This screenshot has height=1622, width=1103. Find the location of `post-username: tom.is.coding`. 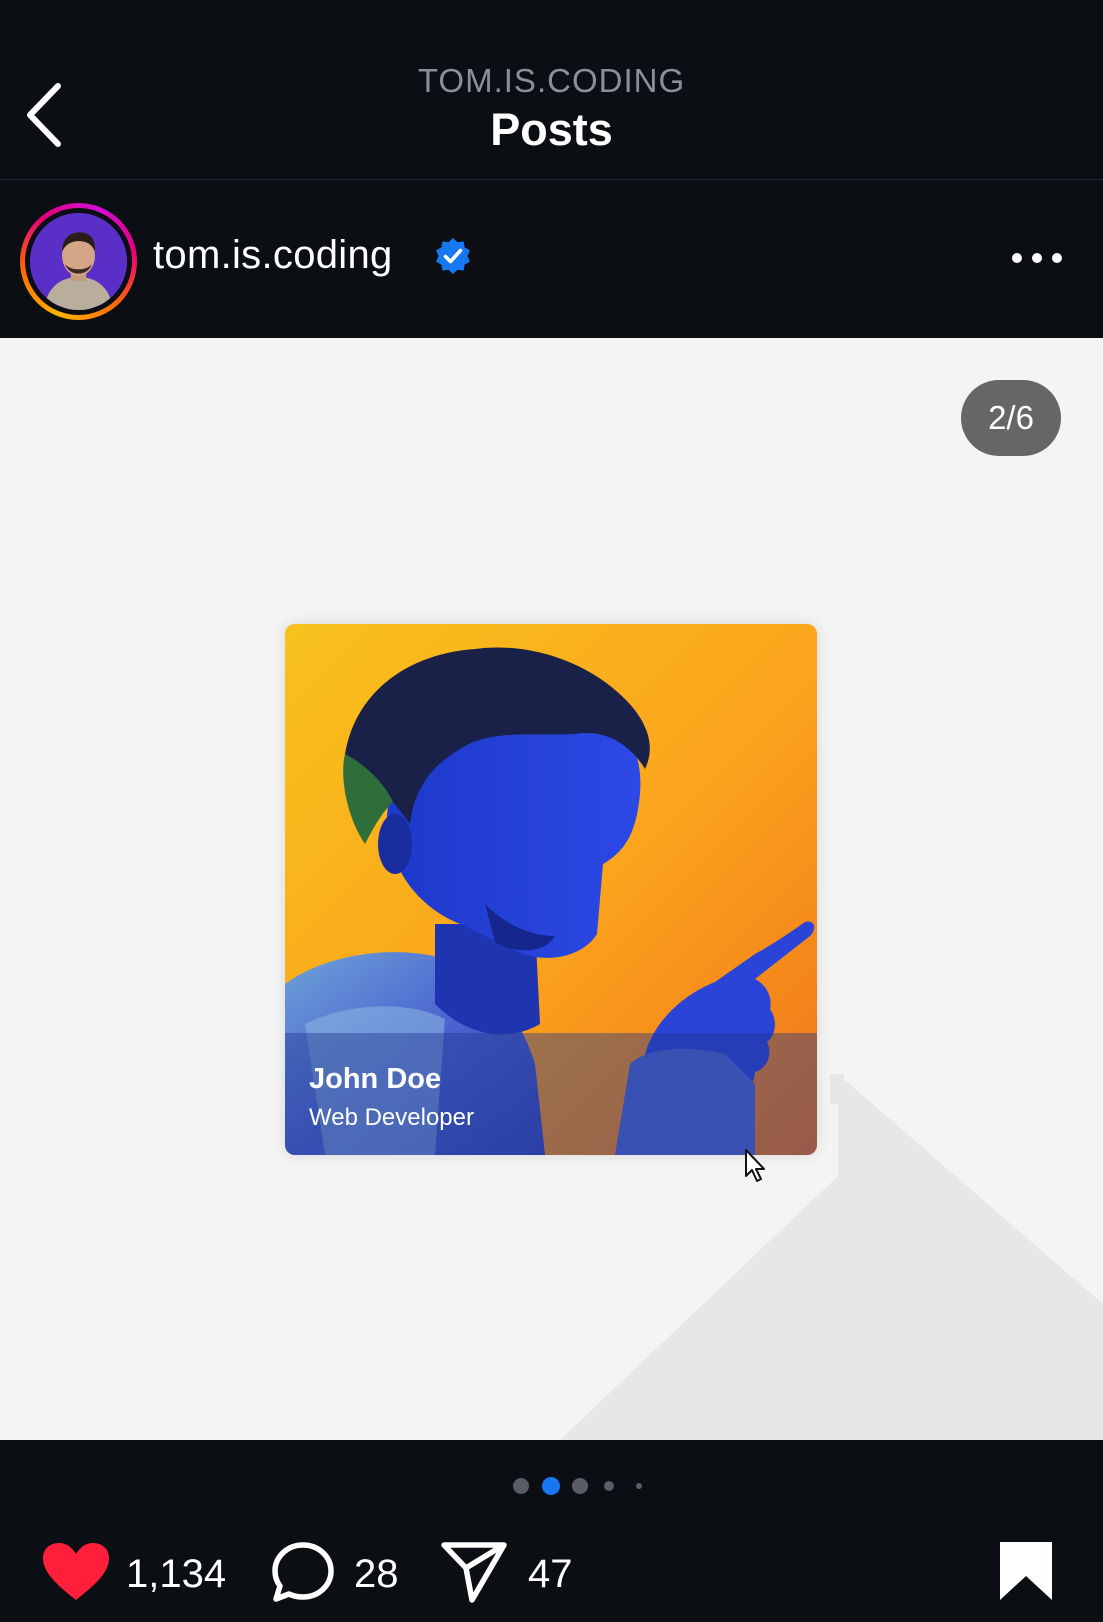

post-username: tom.is.coding is located at coordinates (273, 255).